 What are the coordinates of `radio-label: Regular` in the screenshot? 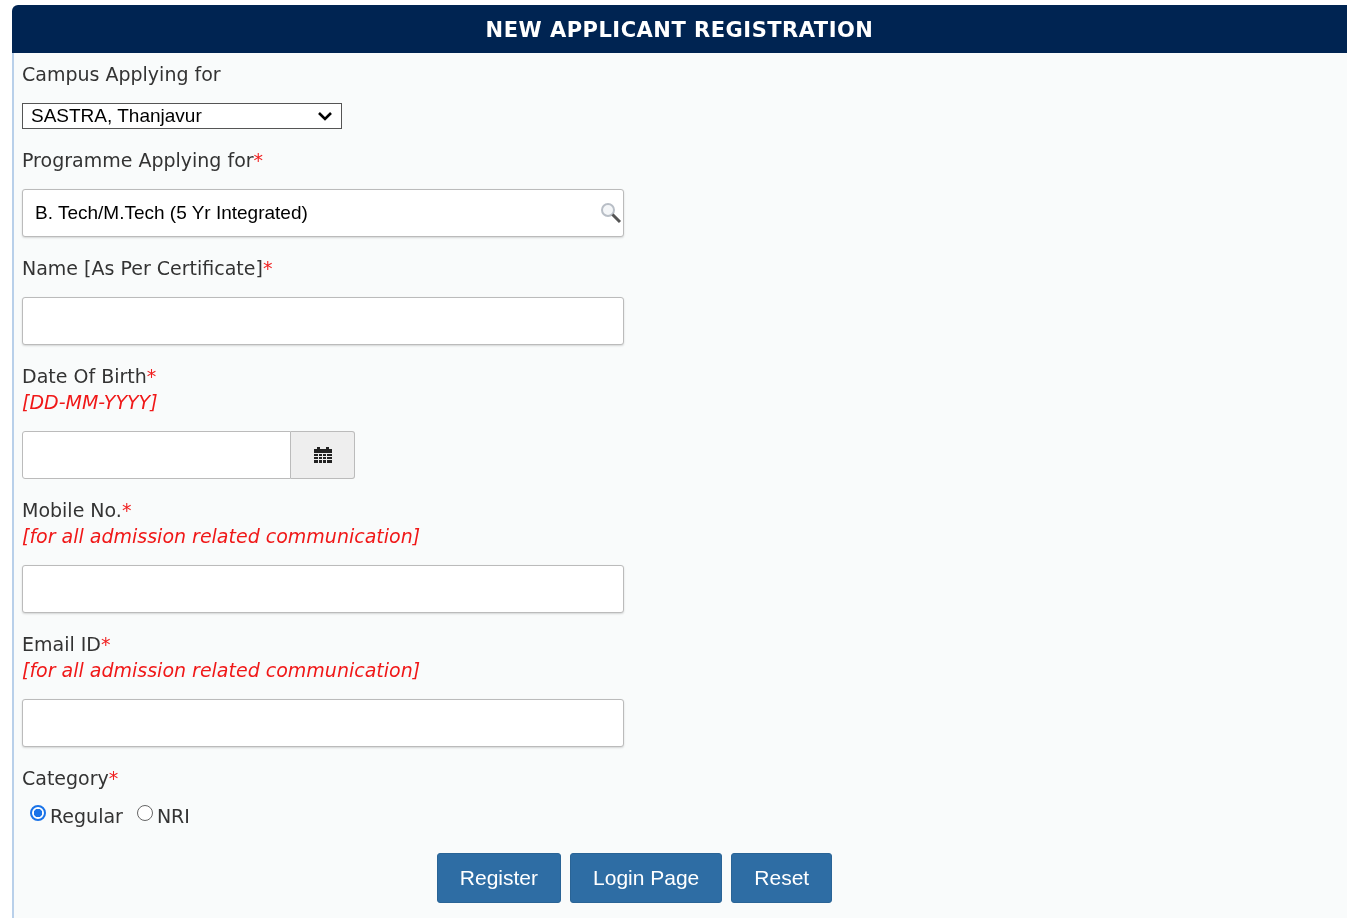 It's located at (86, 816).